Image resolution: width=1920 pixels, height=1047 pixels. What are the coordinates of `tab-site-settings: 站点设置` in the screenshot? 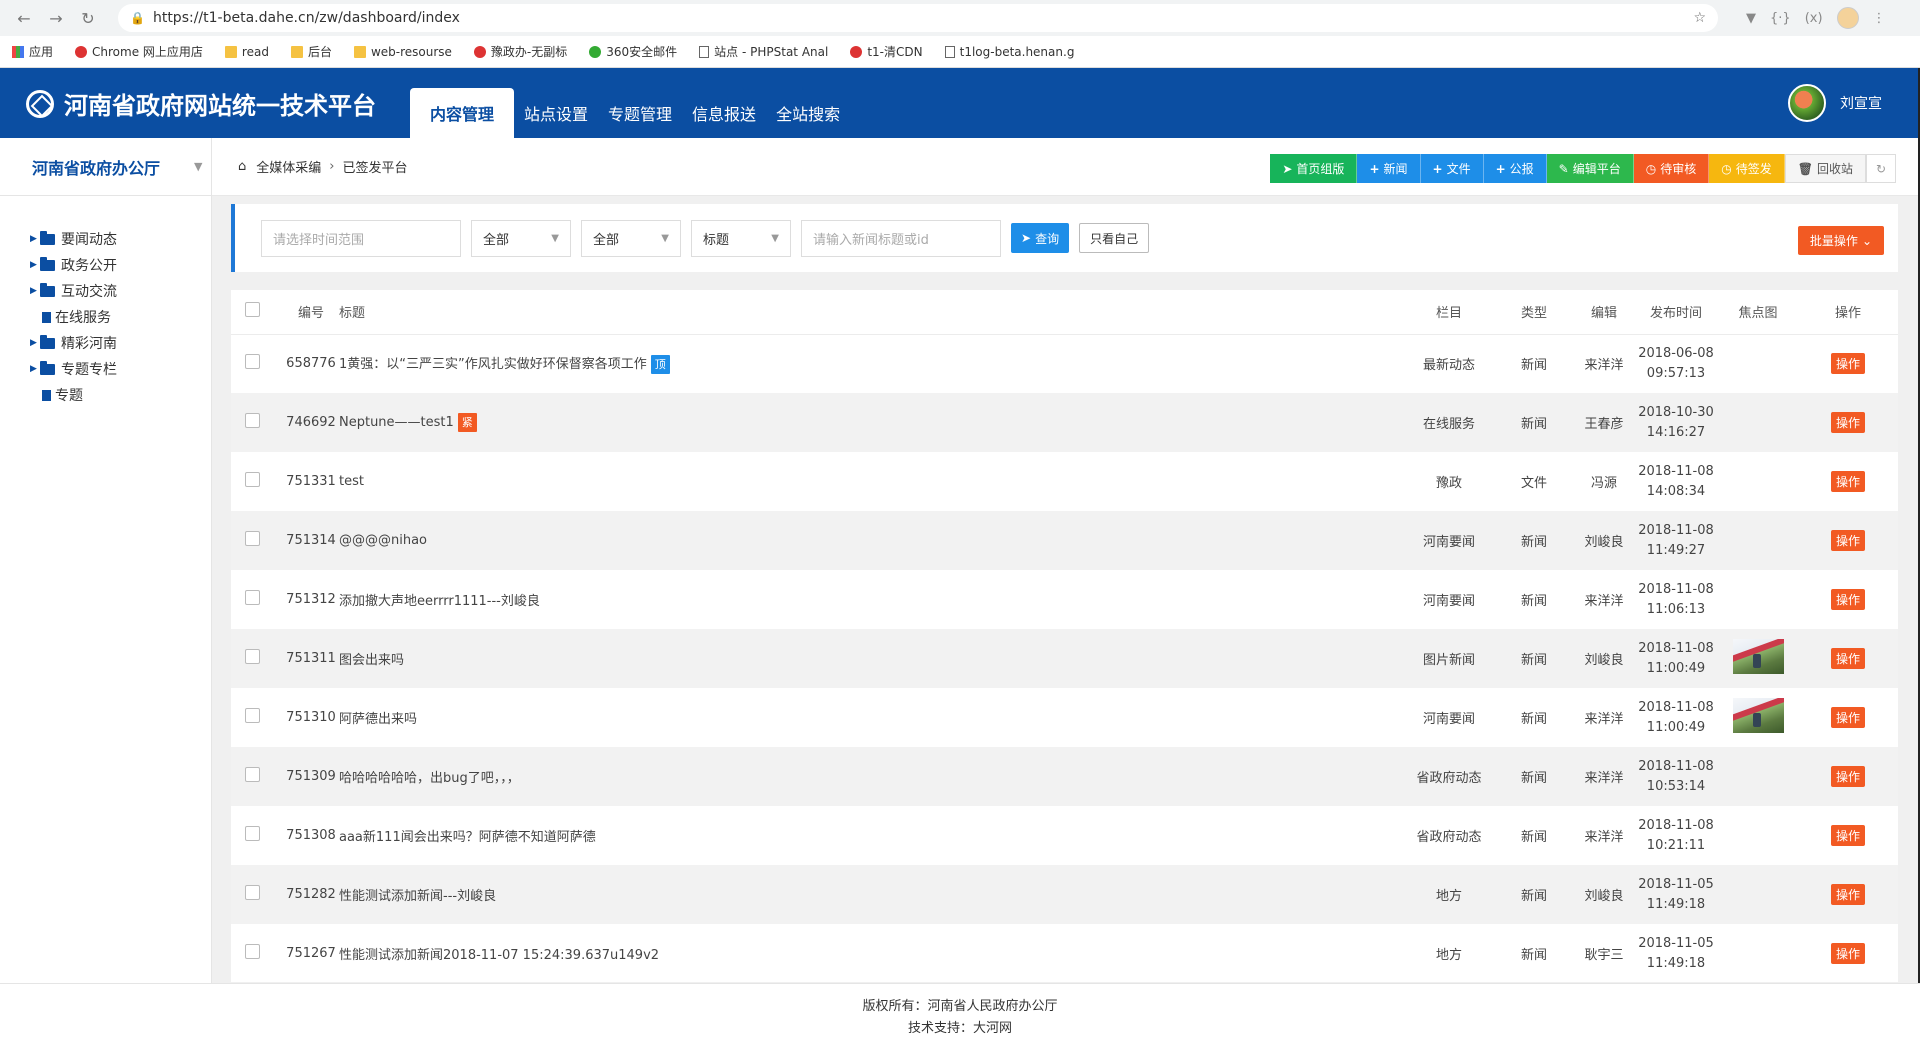 It's located at (556, 113).